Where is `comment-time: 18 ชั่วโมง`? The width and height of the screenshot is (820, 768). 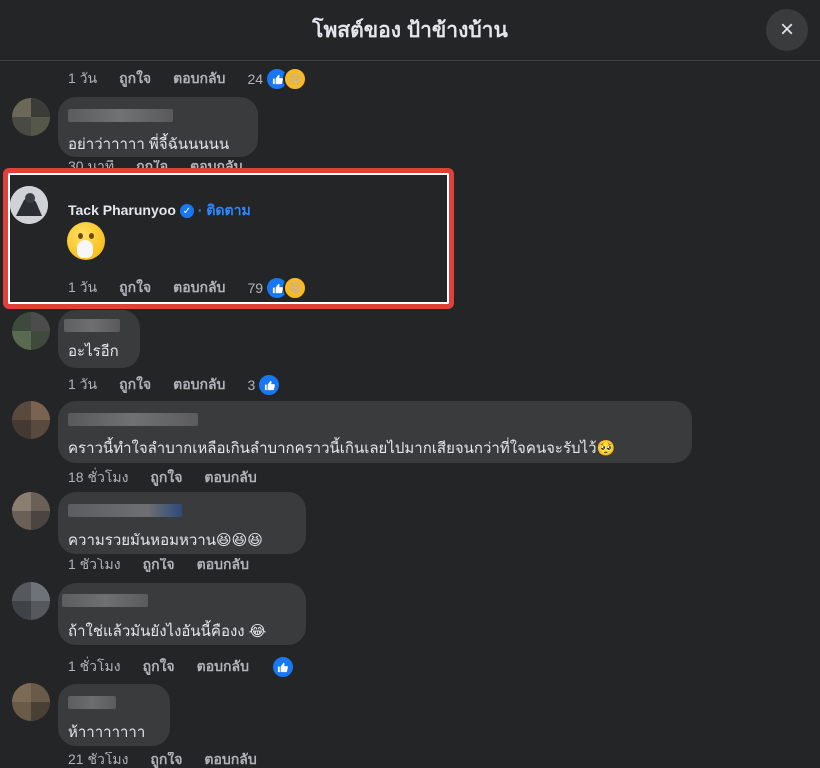 comment-time: 18 ชั่วโมง is located at coordinates (98, 478).